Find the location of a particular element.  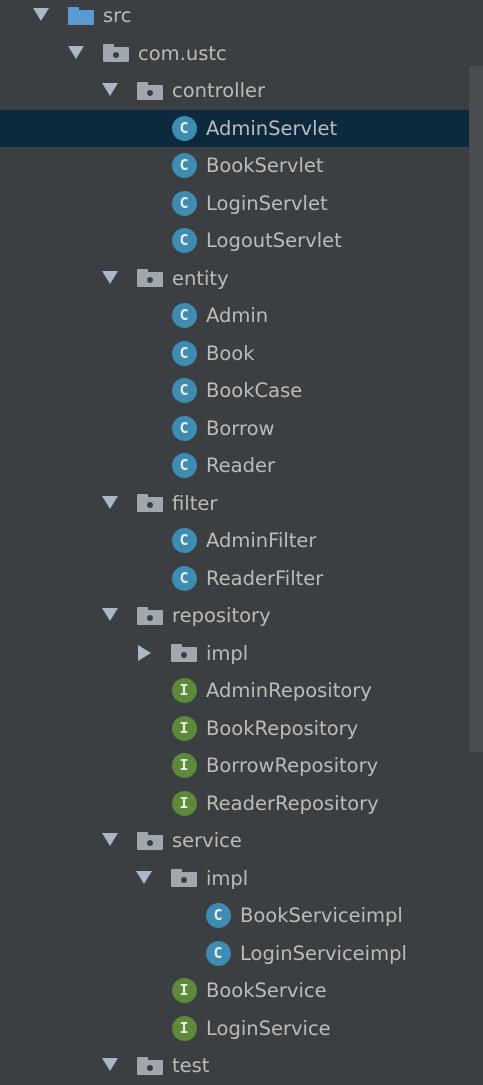

tree-row-label: AdminRepository is located at coordinates (289, 690).